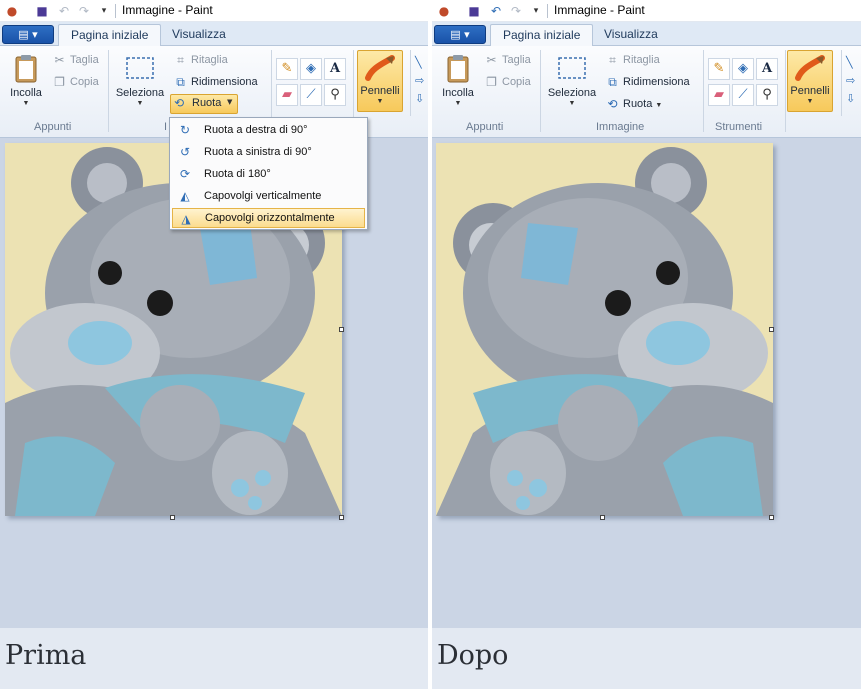 The image size is (861, 689). Describe the element at coordinates (214, 658) in the screenshot. I see `caption-band: Prima` at that location.